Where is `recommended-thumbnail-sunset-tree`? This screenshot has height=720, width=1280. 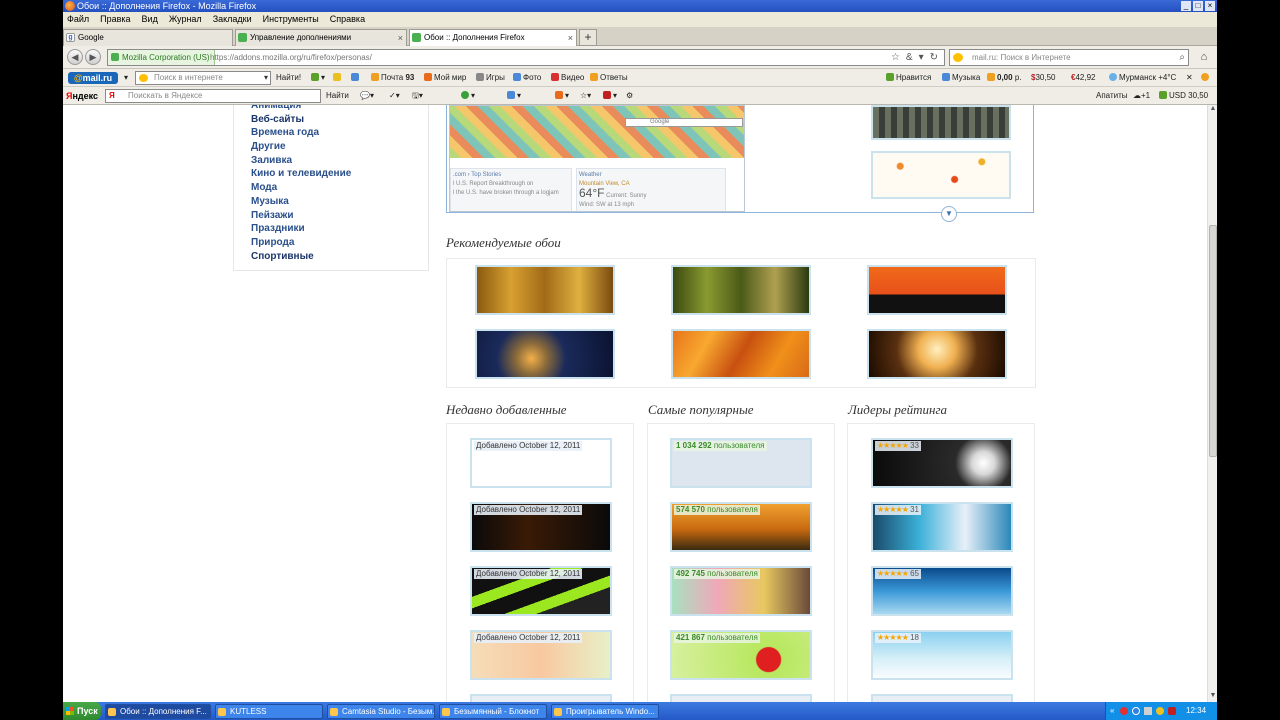
recommended-thumbnail-sunset-tree is located at coordinates (937, 354).